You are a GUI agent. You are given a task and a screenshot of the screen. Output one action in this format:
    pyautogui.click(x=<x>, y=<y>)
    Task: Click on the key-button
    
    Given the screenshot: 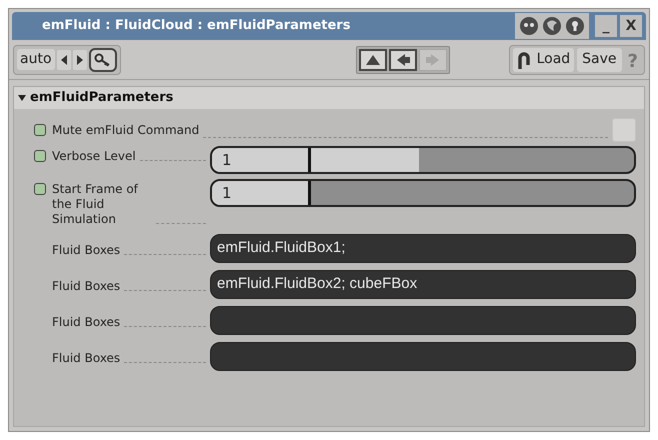 What is the action you would take?
    pyautogui.click(x=102, y=60)
    